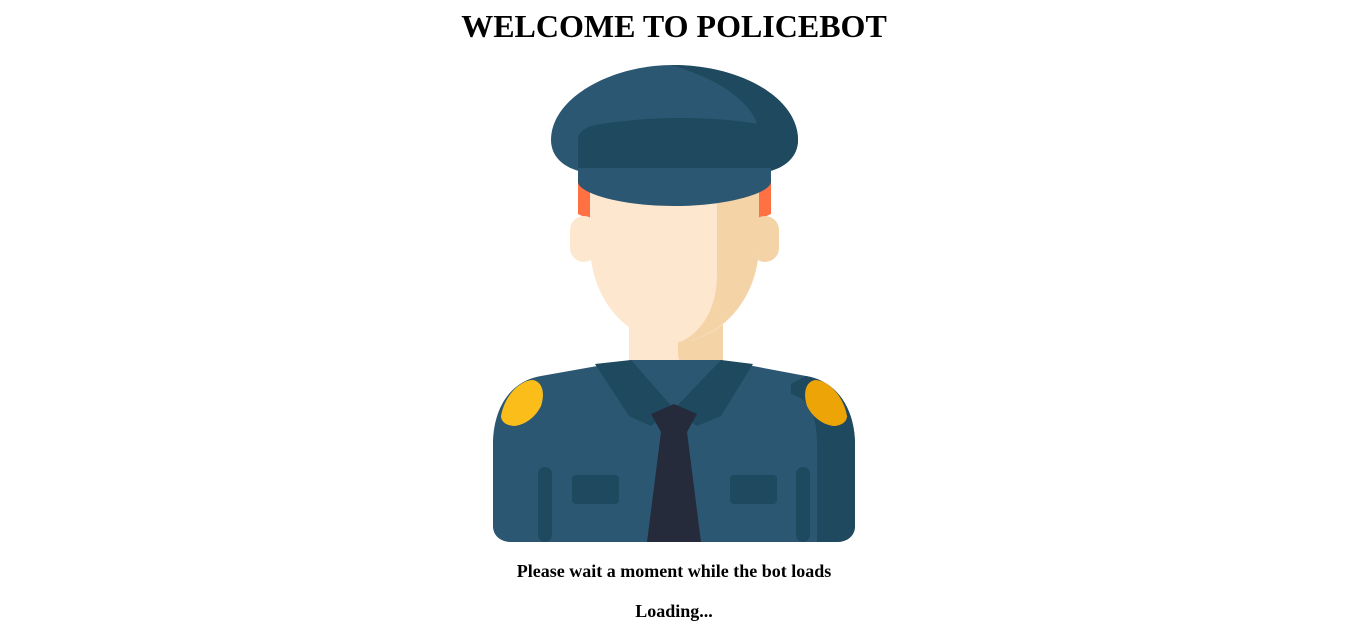  Describe the element at coordinates (674, 26) in the screenshot. I see `page-title: WELCOME TO POLICEBOT` at that location.